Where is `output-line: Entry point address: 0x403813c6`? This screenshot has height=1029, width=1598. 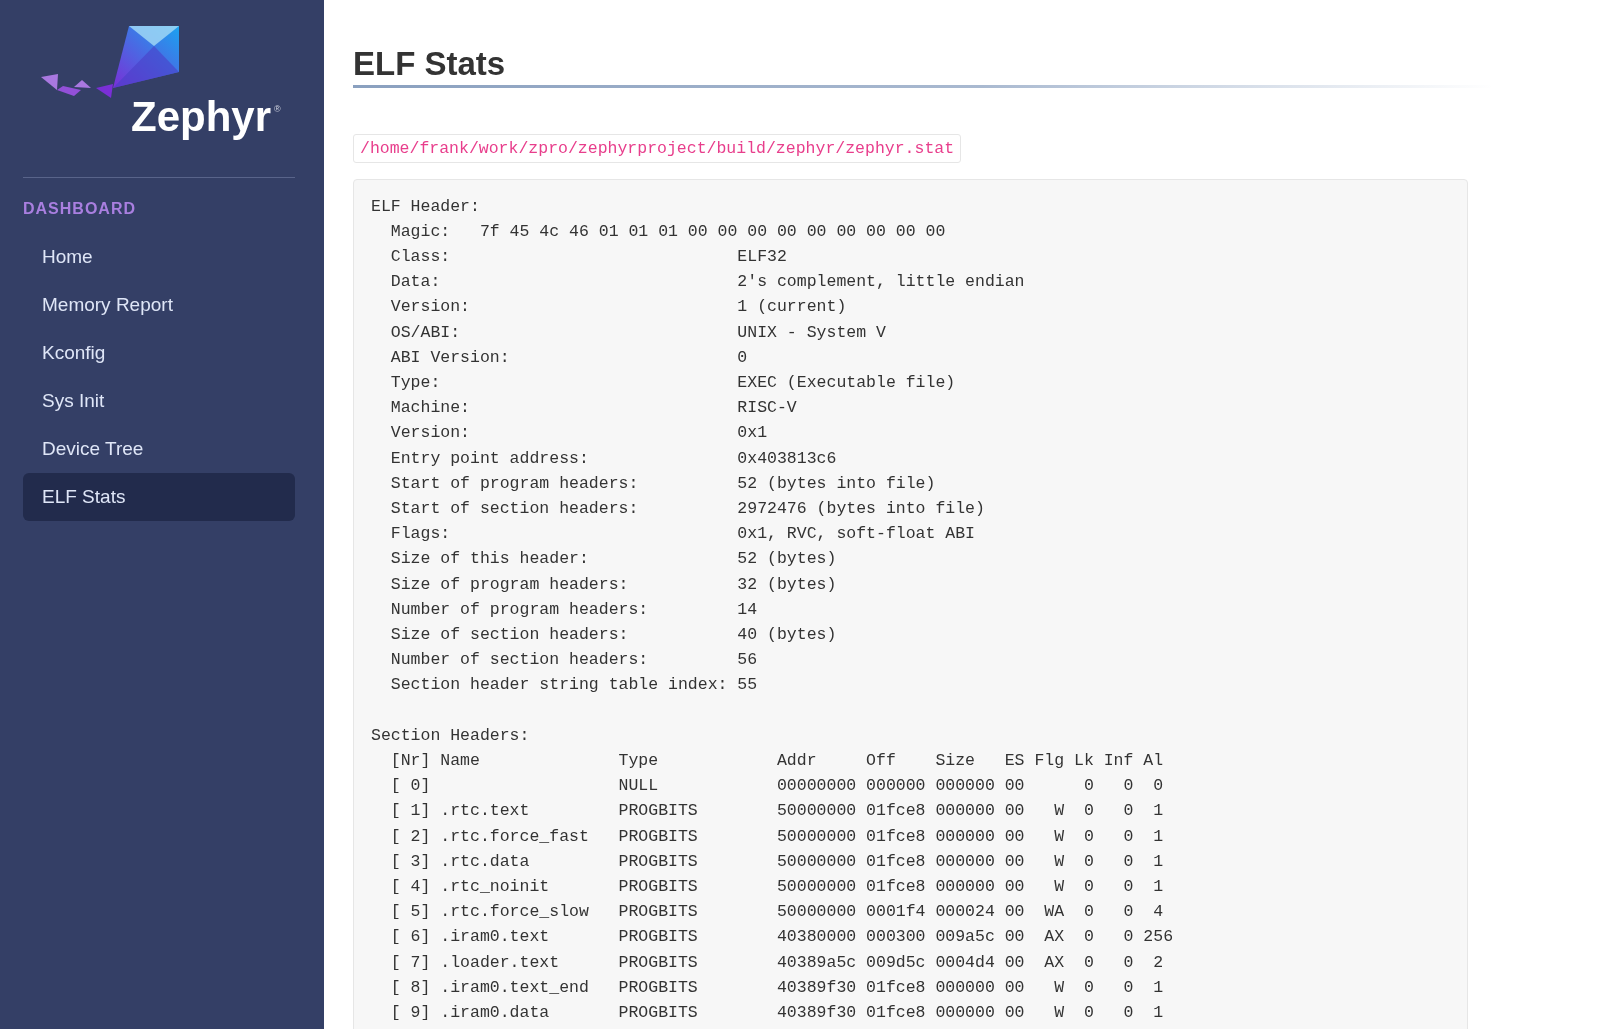
output-line: Entry point address: 0x403813c6 is located at coordinates (613, 458).